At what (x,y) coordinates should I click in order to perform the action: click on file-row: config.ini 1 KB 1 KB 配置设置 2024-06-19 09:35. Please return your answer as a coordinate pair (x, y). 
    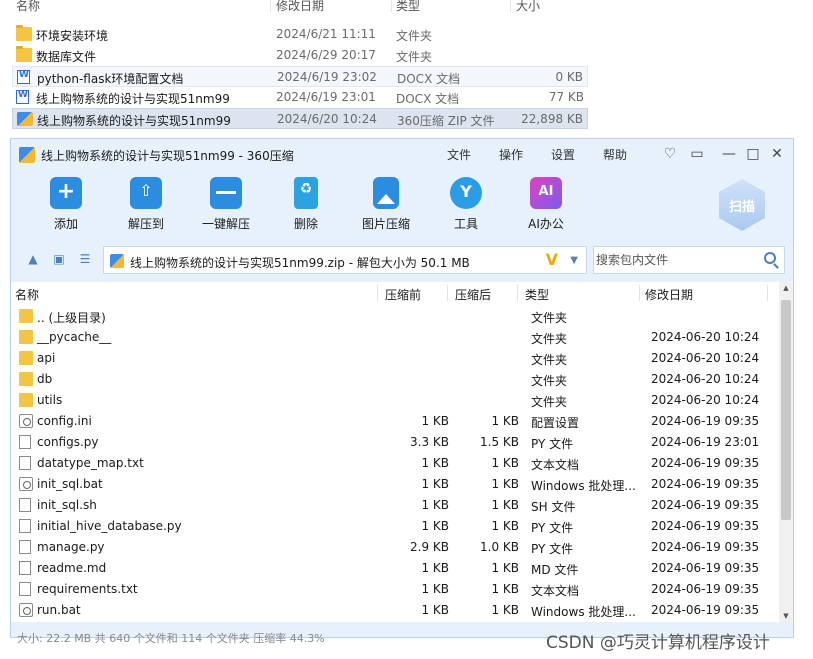
    Looking at the image, I should click on (395, 421).